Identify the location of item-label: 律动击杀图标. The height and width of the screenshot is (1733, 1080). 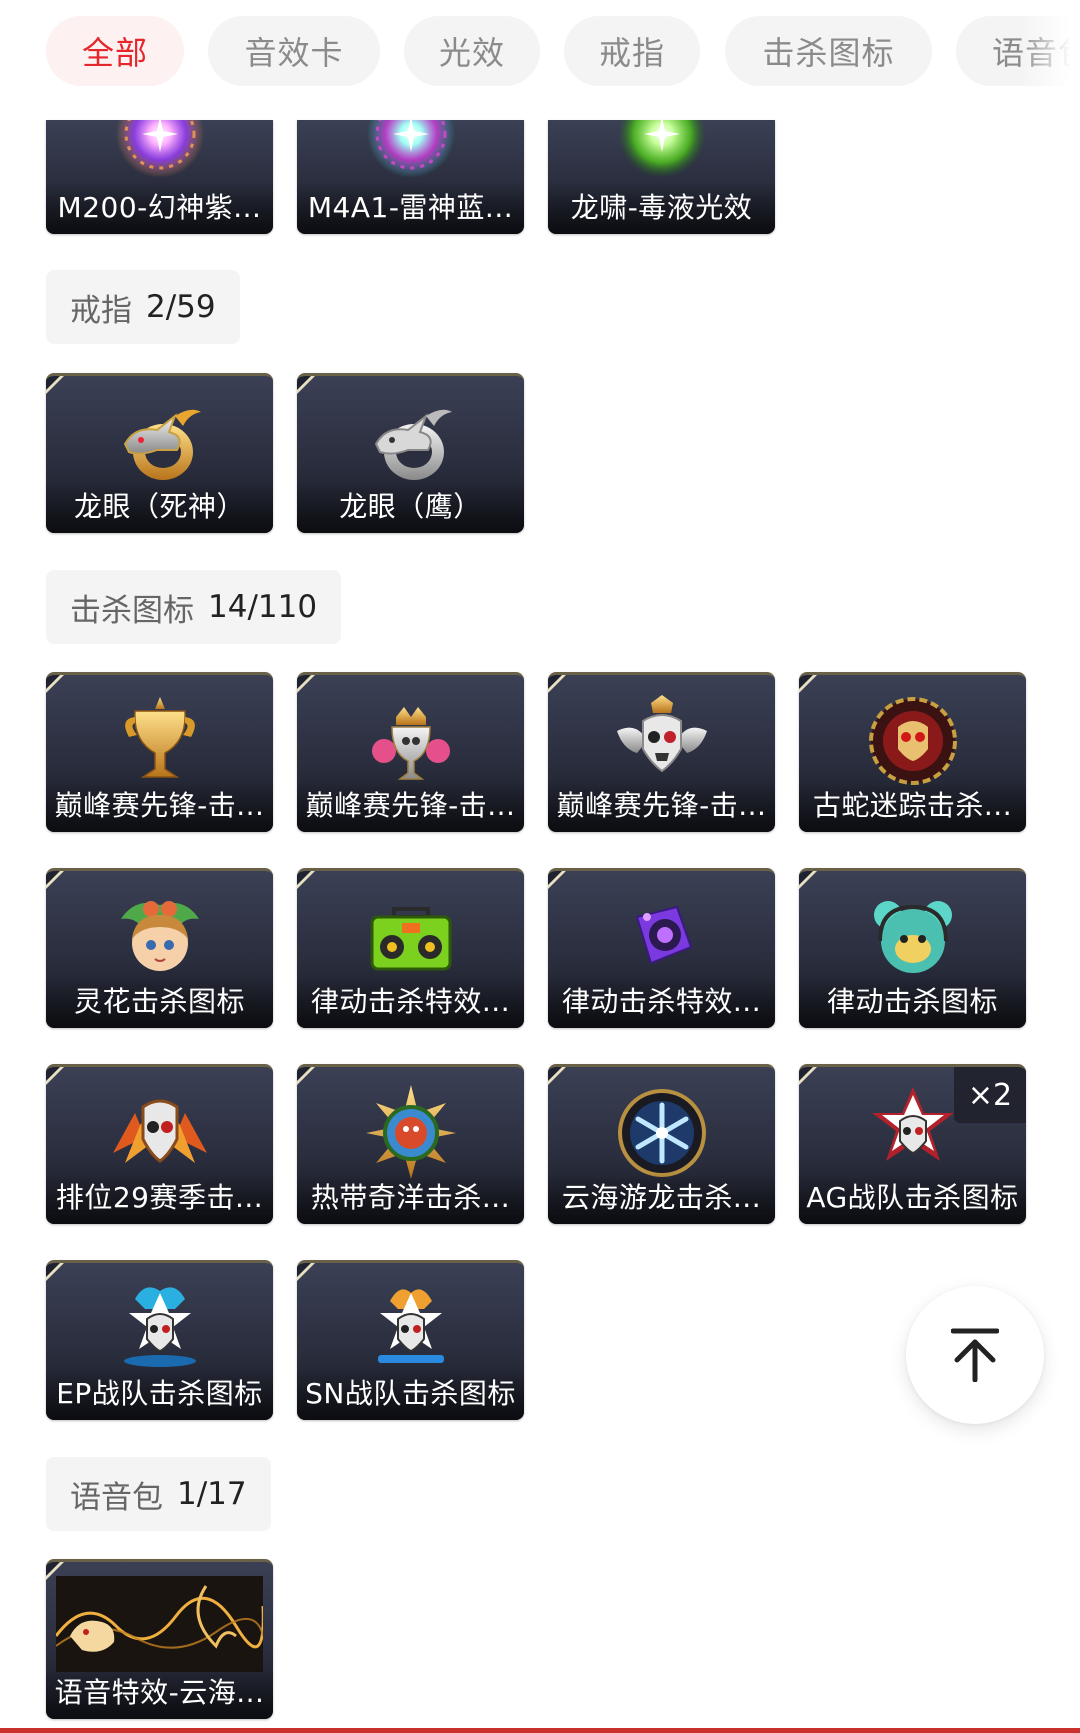
(912, 1002).